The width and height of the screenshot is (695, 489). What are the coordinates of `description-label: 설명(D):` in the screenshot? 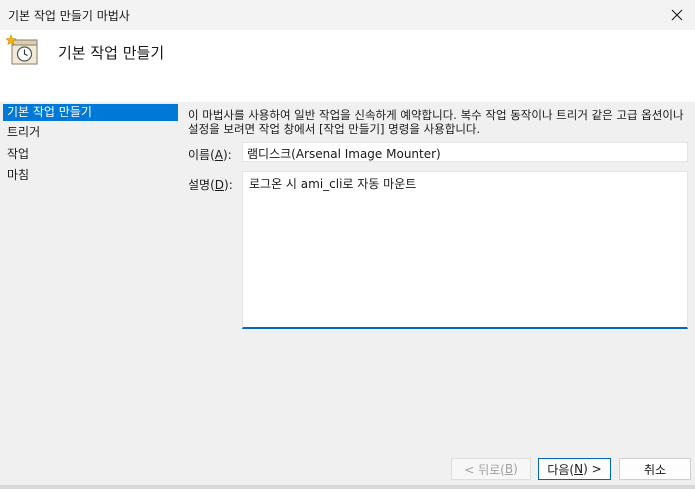 It's located at (210, 185).